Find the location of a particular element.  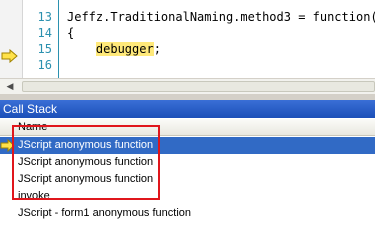

scrollbar-thumb is located at coordinates (198, 86).